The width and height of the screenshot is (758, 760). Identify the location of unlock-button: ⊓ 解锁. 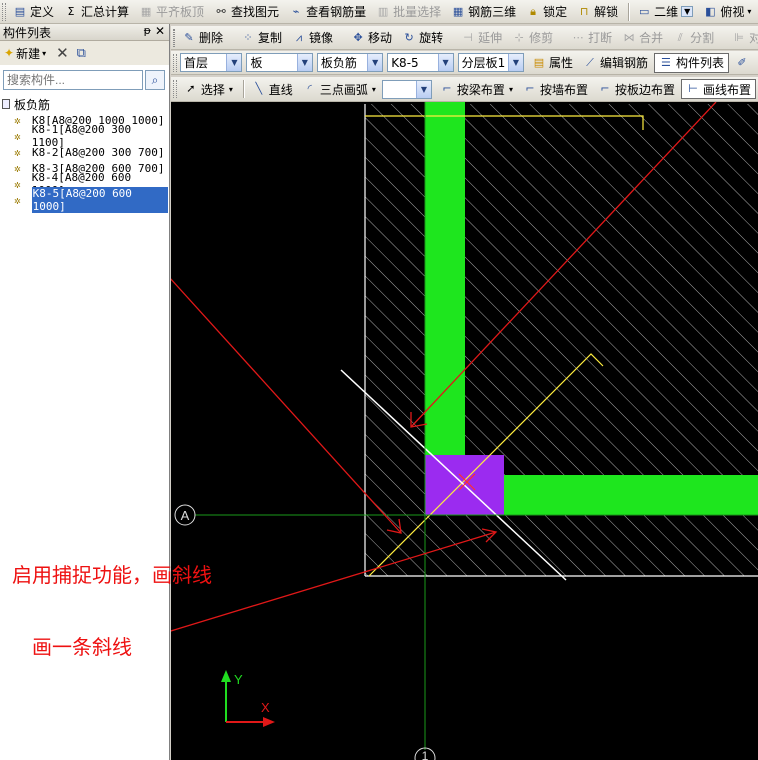
(597, 12).